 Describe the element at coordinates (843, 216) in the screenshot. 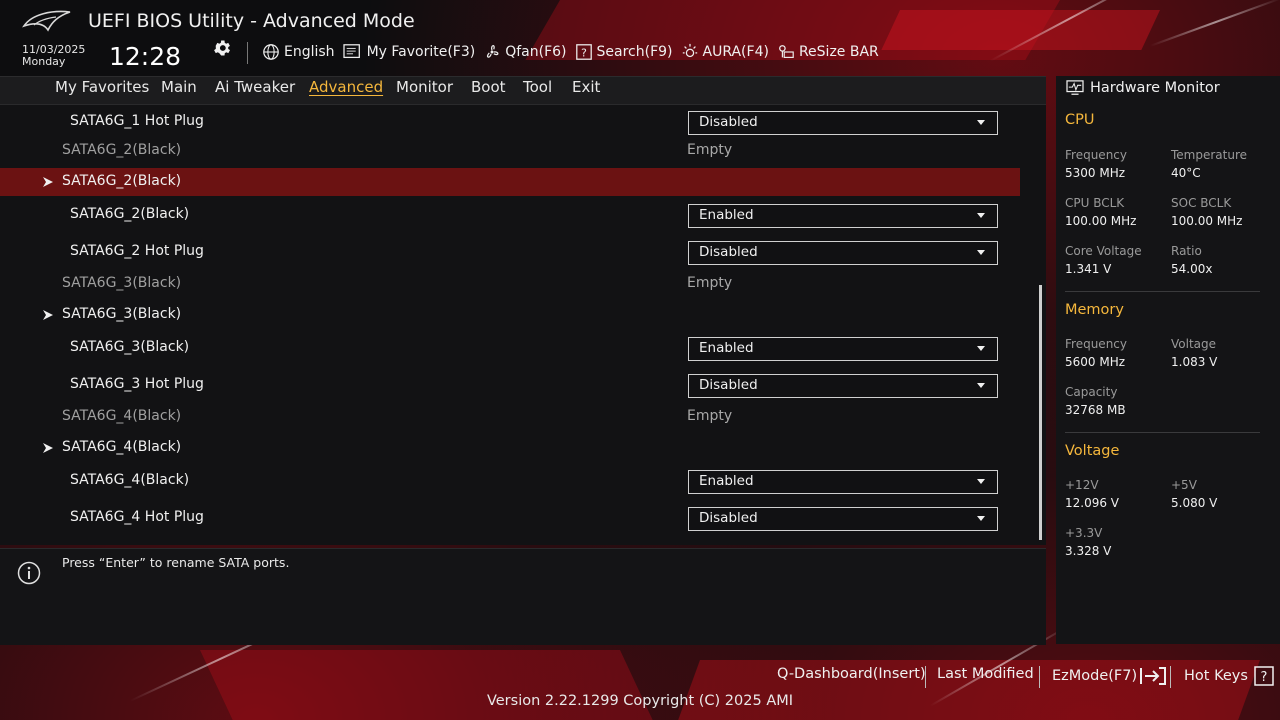

I see `sata6g2-enable-select: Enabled` at that location.